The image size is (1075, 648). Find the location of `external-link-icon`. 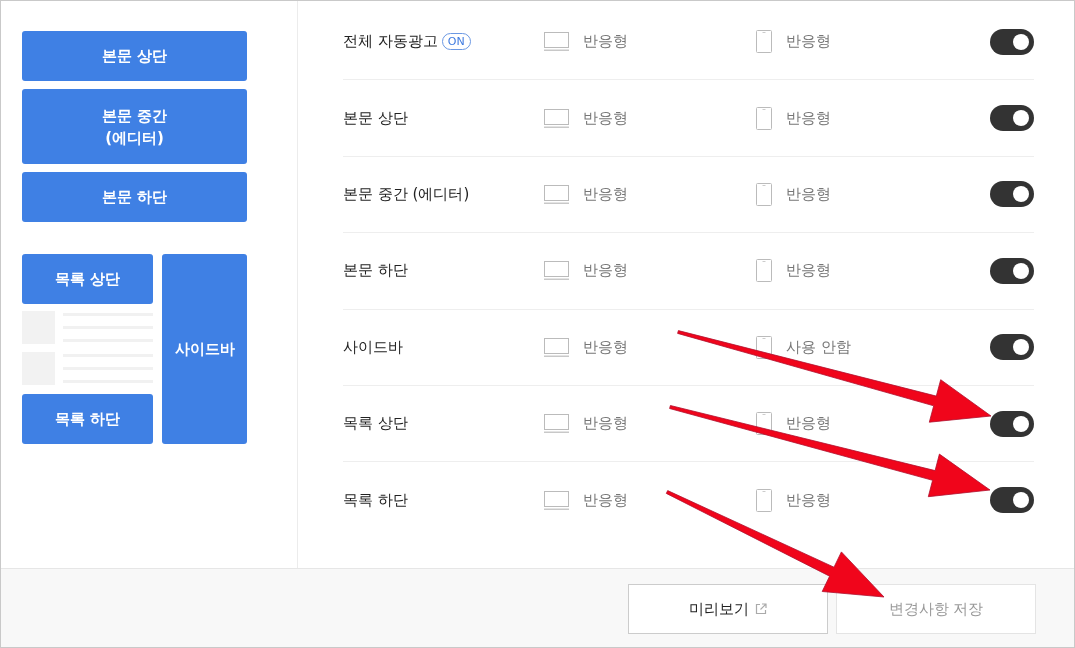

external-link-icon is located at coordinates (761, 609).